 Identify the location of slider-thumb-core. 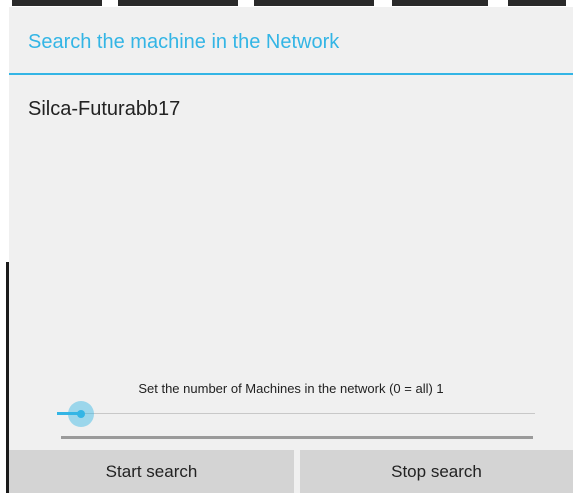
(81, 414).